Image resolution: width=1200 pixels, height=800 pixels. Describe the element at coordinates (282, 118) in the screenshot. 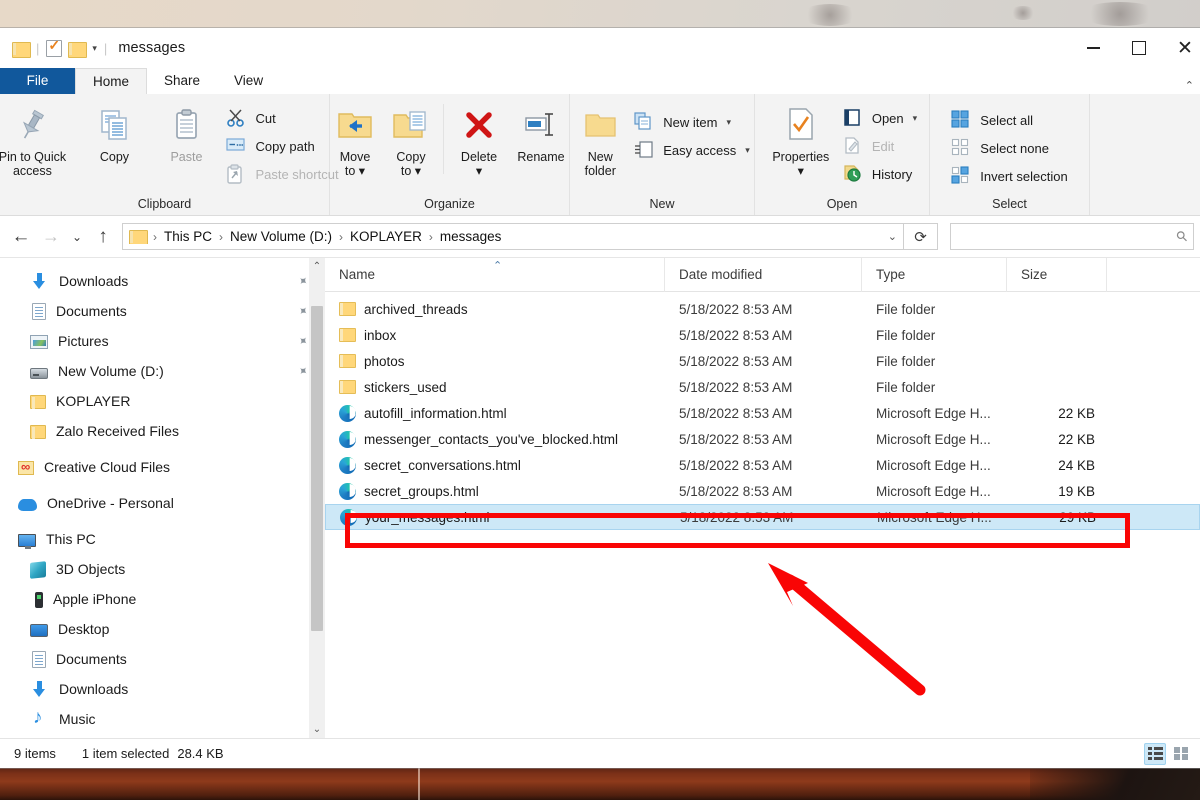

I see `cut-button: Cut` at that location.